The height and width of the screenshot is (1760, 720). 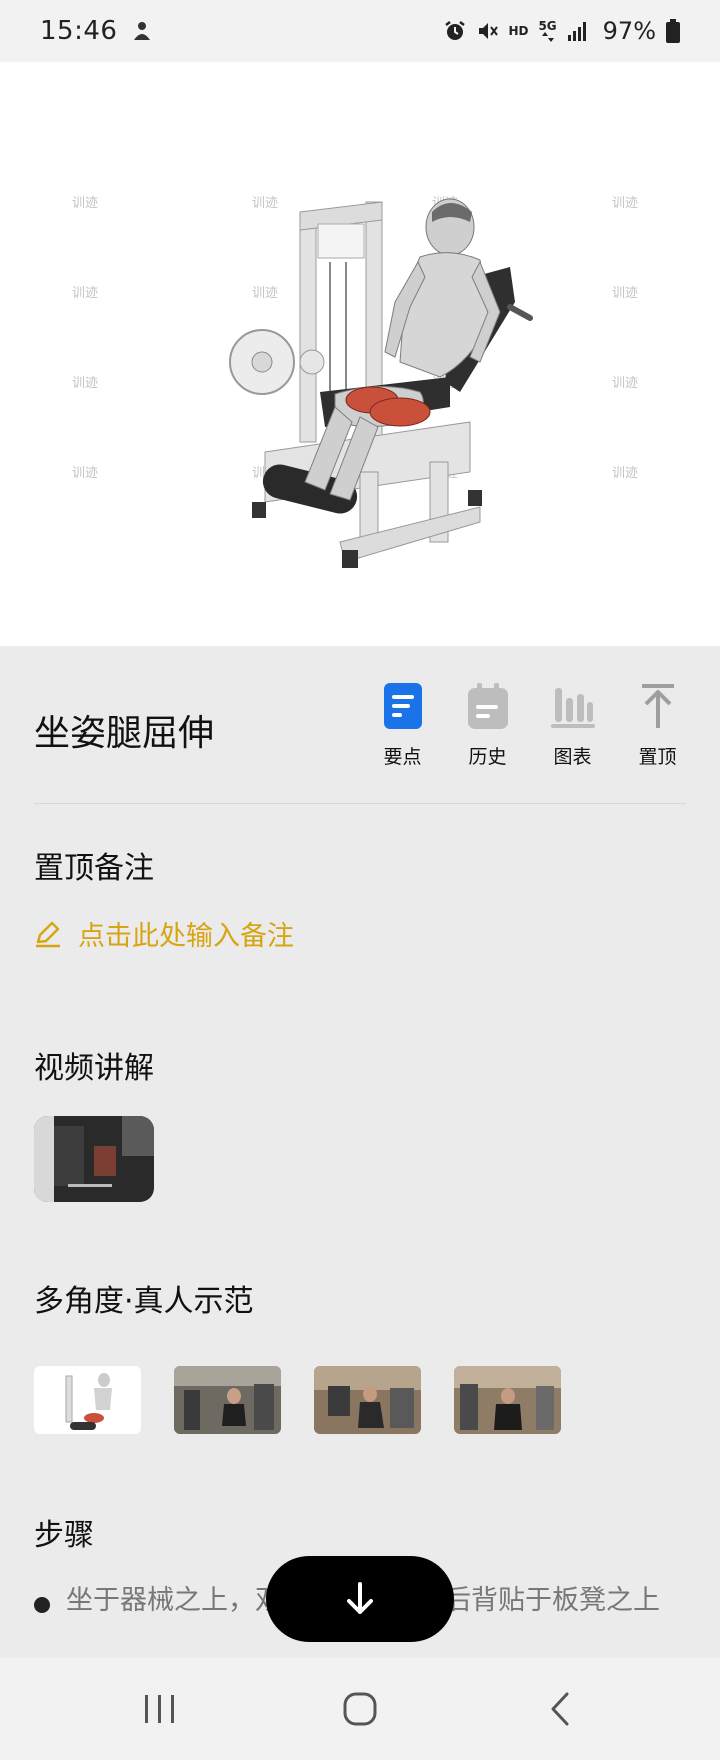 I want to click on back-icon, so click(x=560, y=1709).